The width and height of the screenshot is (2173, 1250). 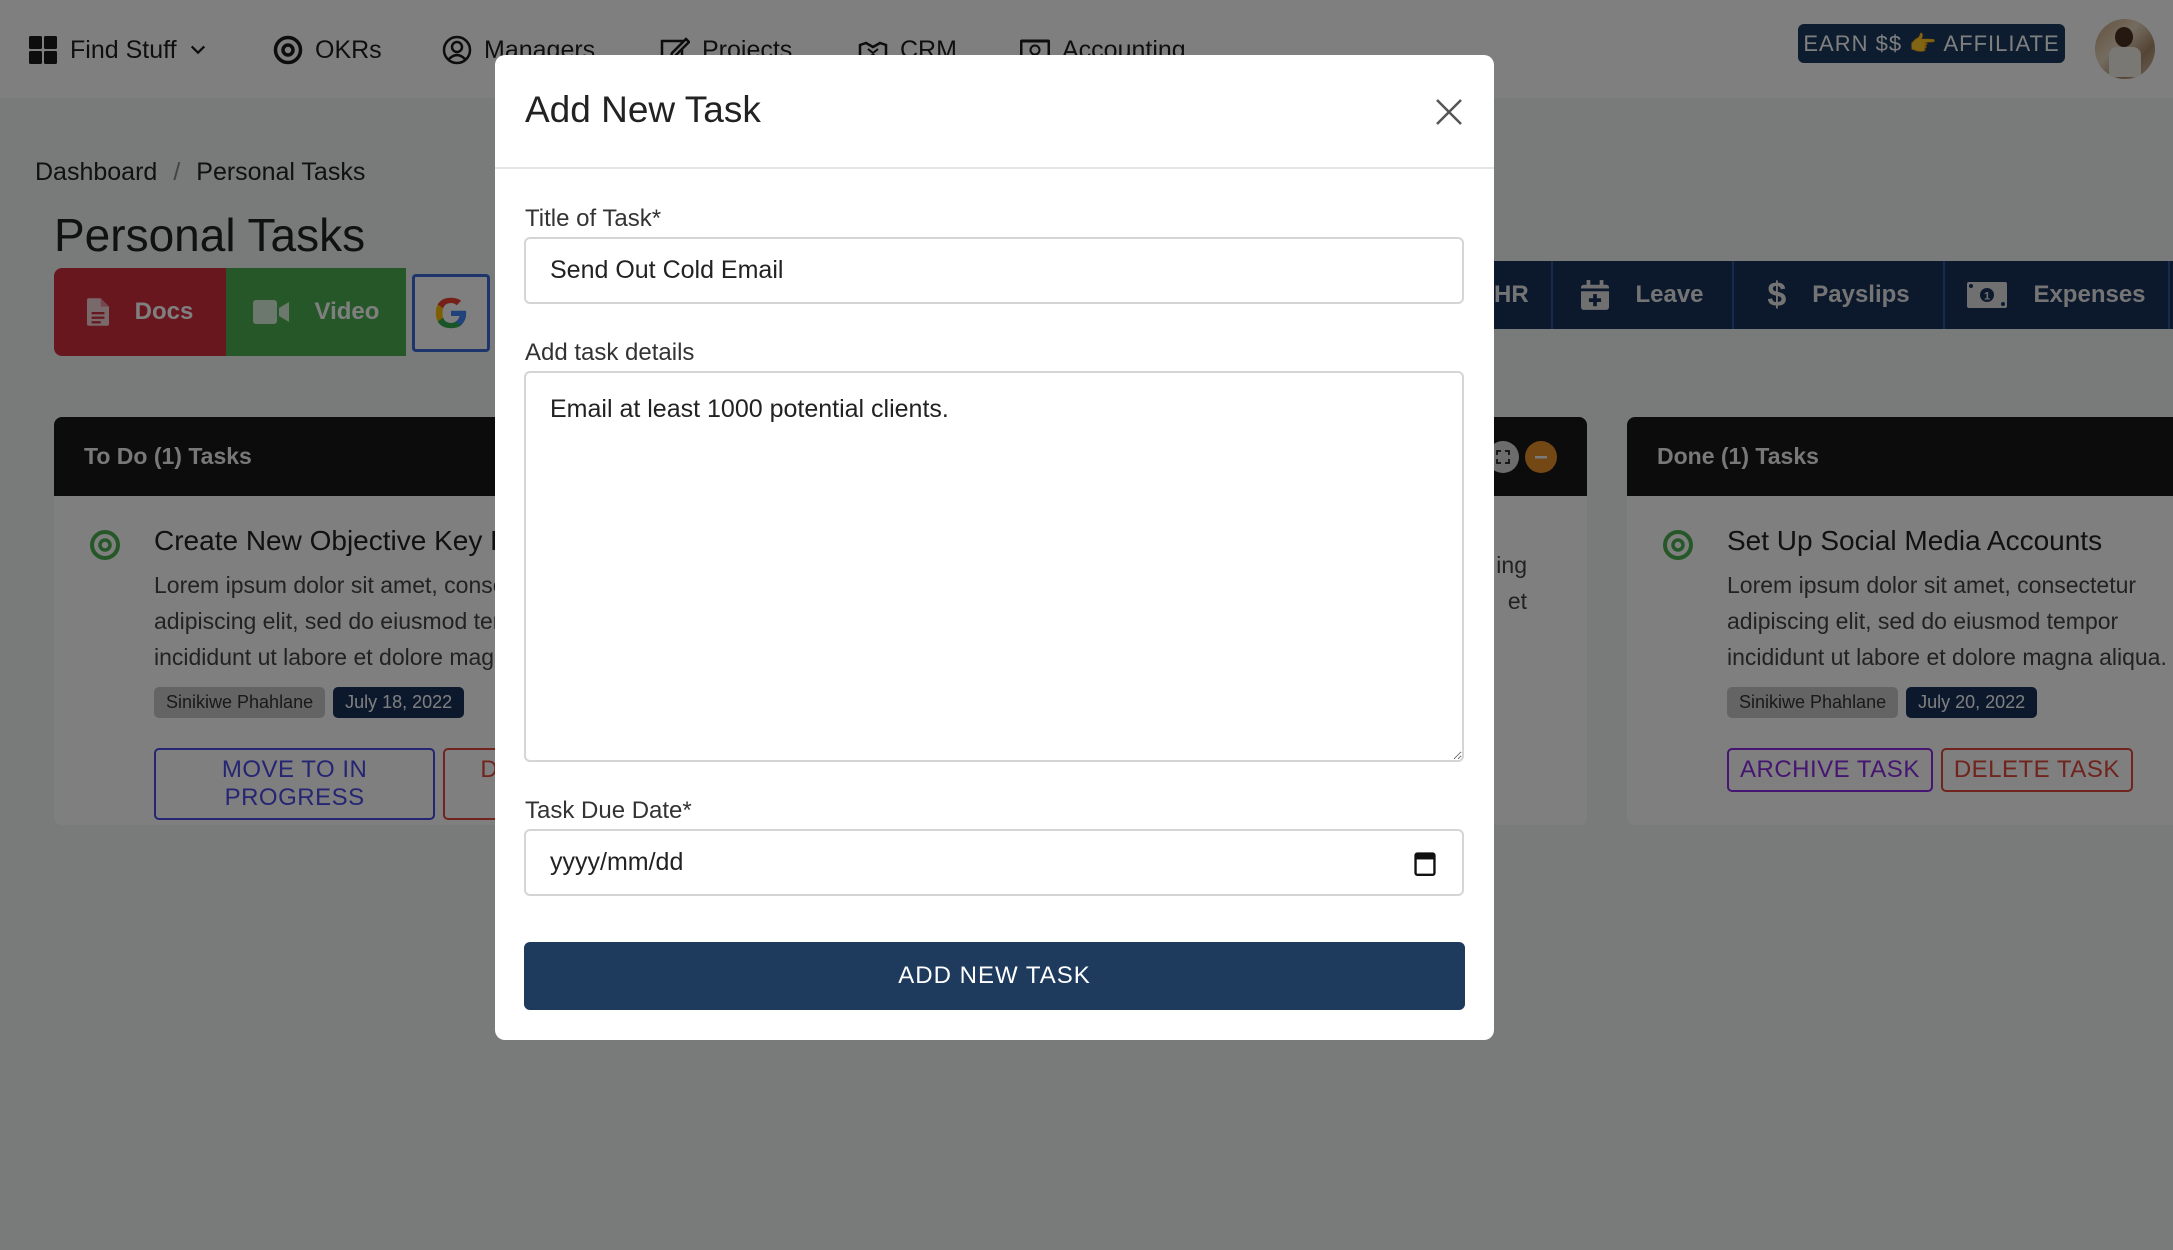 What do you see at coordinates (593, 218) in the screenshot?
I see `title-label: Title of Task*` at bounding box center [593, 218].